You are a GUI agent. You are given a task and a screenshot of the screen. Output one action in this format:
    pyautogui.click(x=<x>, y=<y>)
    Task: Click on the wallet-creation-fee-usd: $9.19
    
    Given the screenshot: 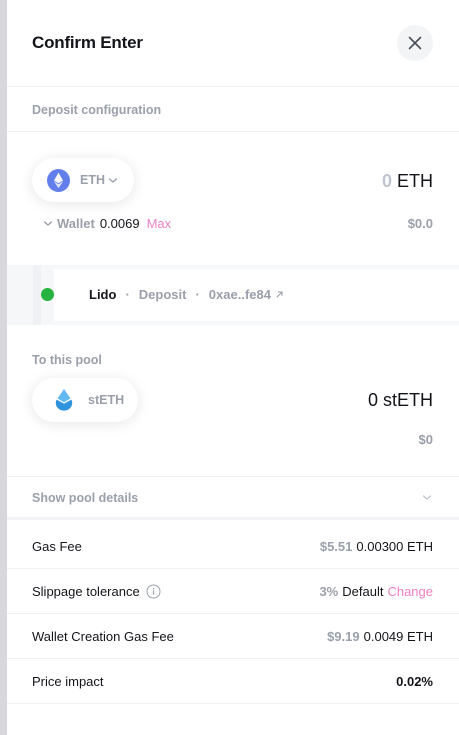 What is the action you would take?
    pyautogui.click(x=343, y=636)
    